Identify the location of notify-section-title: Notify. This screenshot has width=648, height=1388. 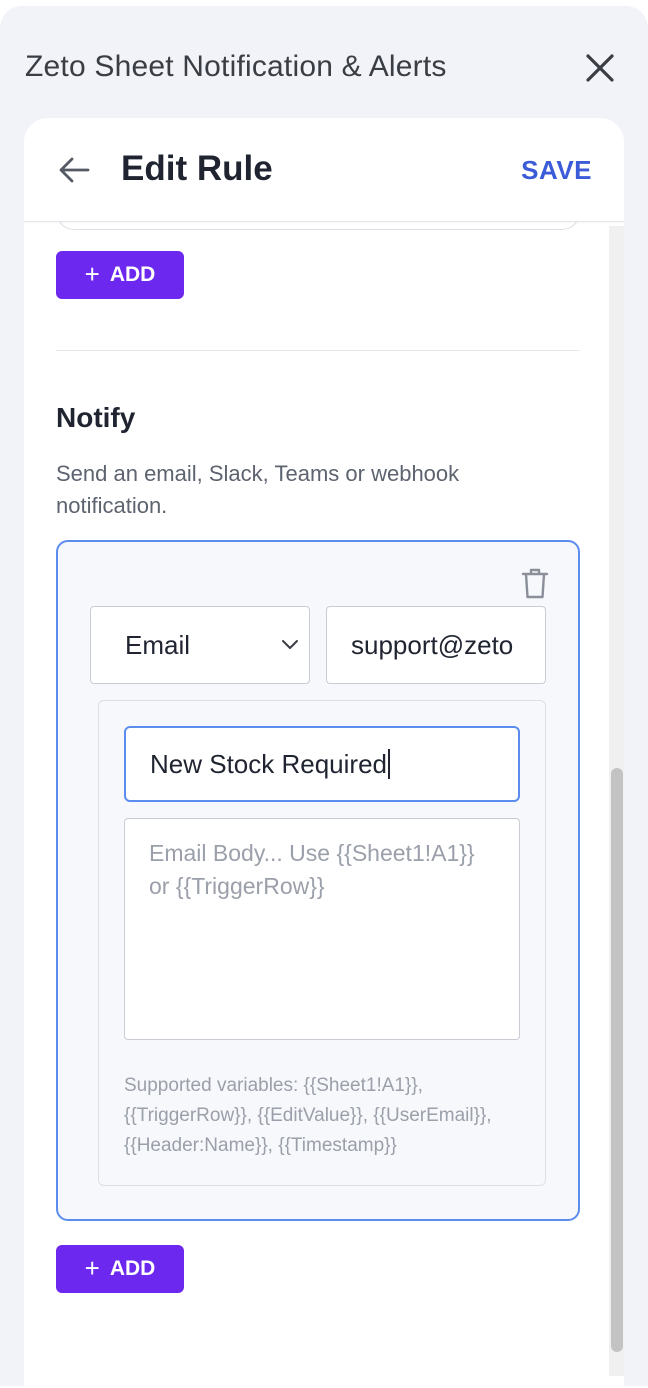
(96, 417).